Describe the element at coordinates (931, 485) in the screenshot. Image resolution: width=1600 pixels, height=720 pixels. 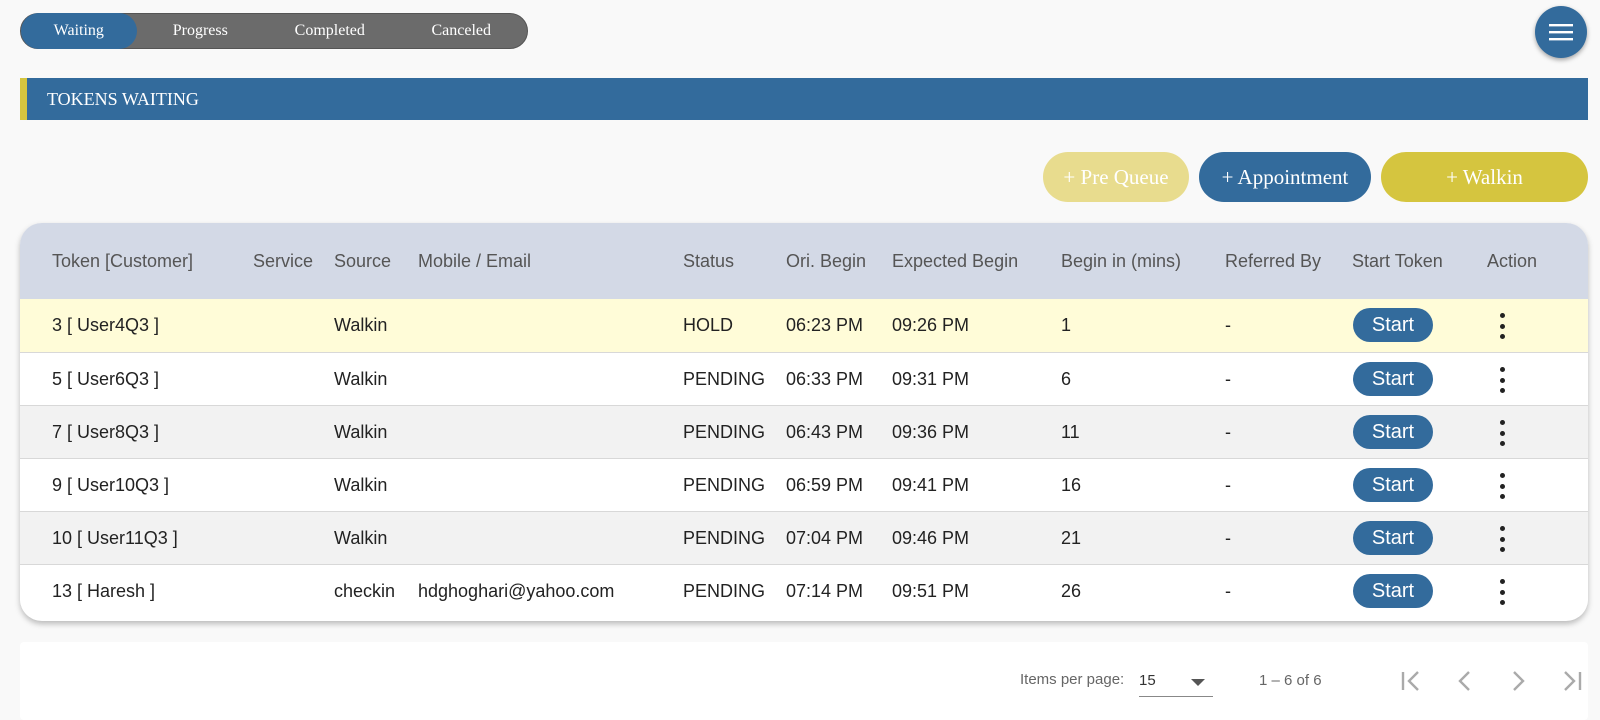
I see `cell-expected-begin: 09:41 PM` at that location.